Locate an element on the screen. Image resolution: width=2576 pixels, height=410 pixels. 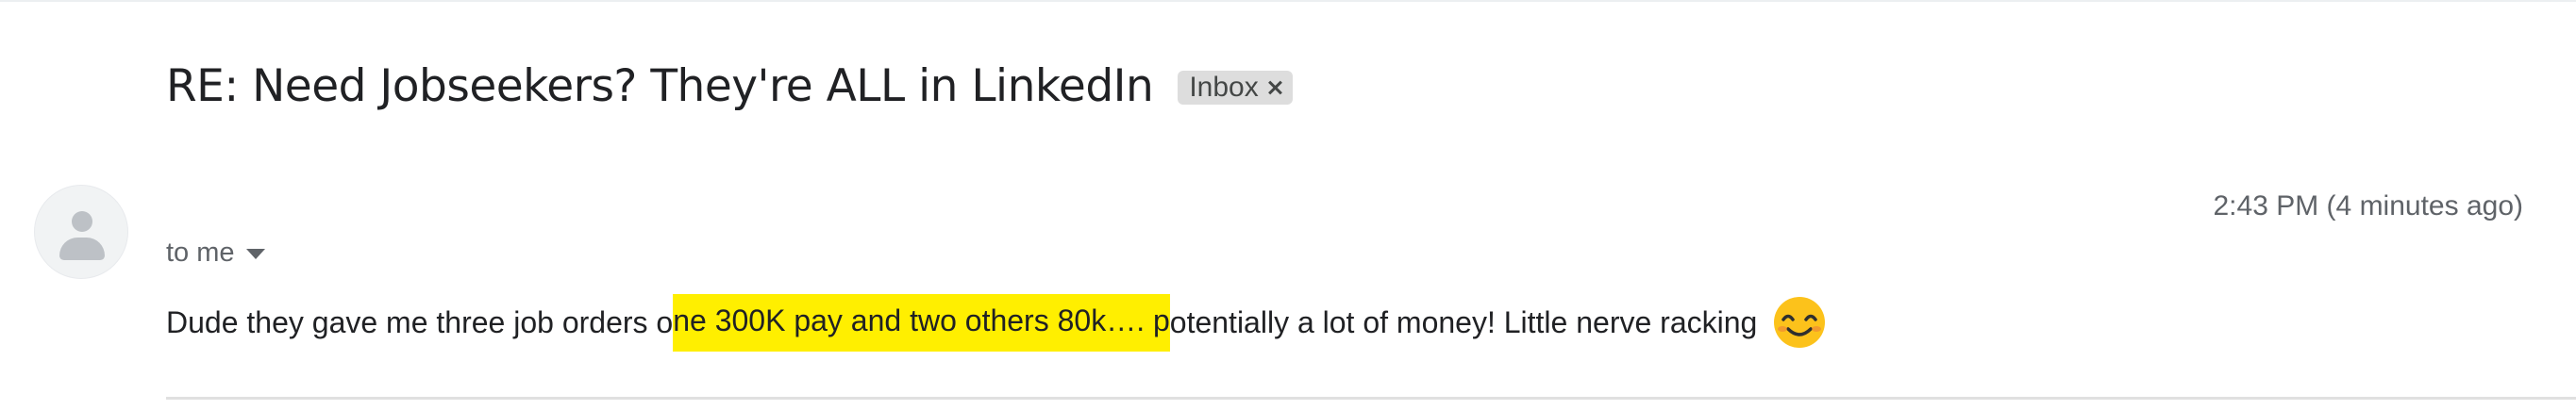
sender-avatar is located at coordinates (81, 232).